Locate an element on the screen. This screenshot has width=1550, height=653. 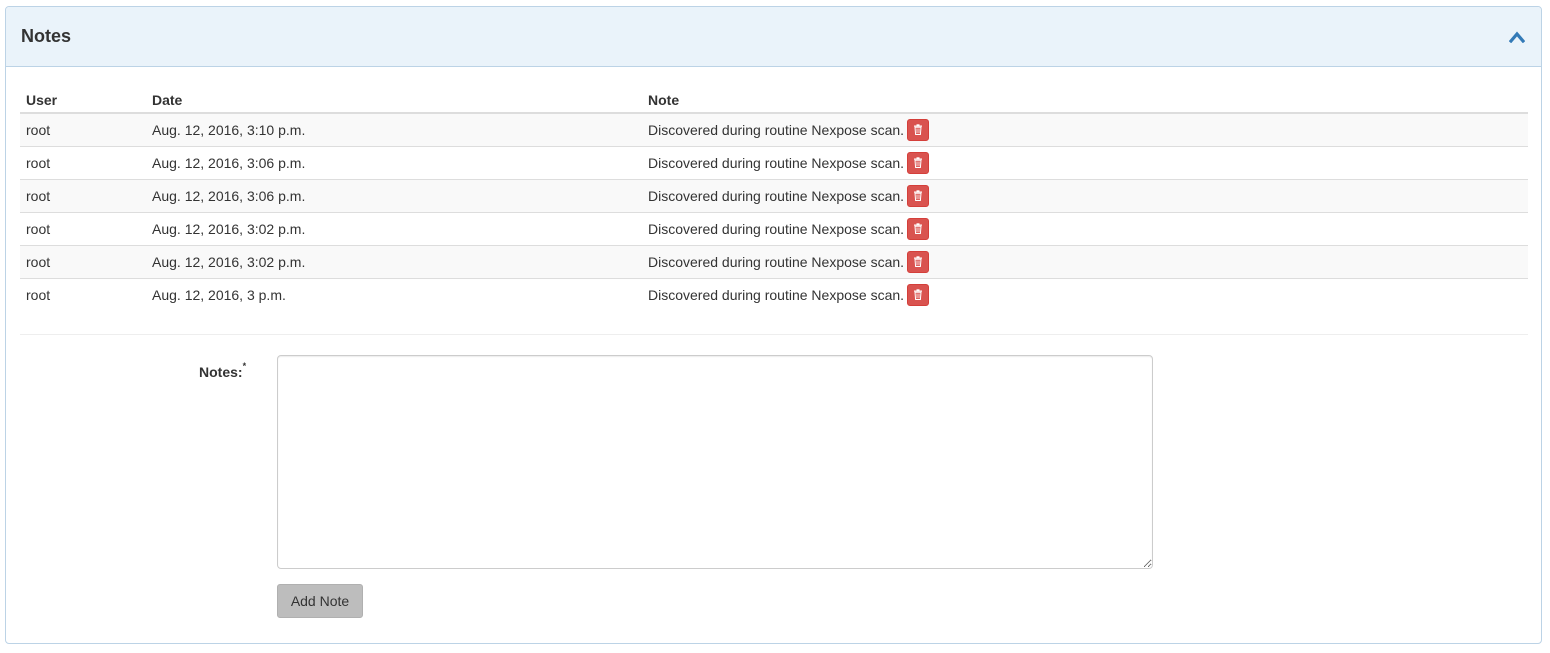
add-note-button: Add Note is located at coordinates (320, 601).